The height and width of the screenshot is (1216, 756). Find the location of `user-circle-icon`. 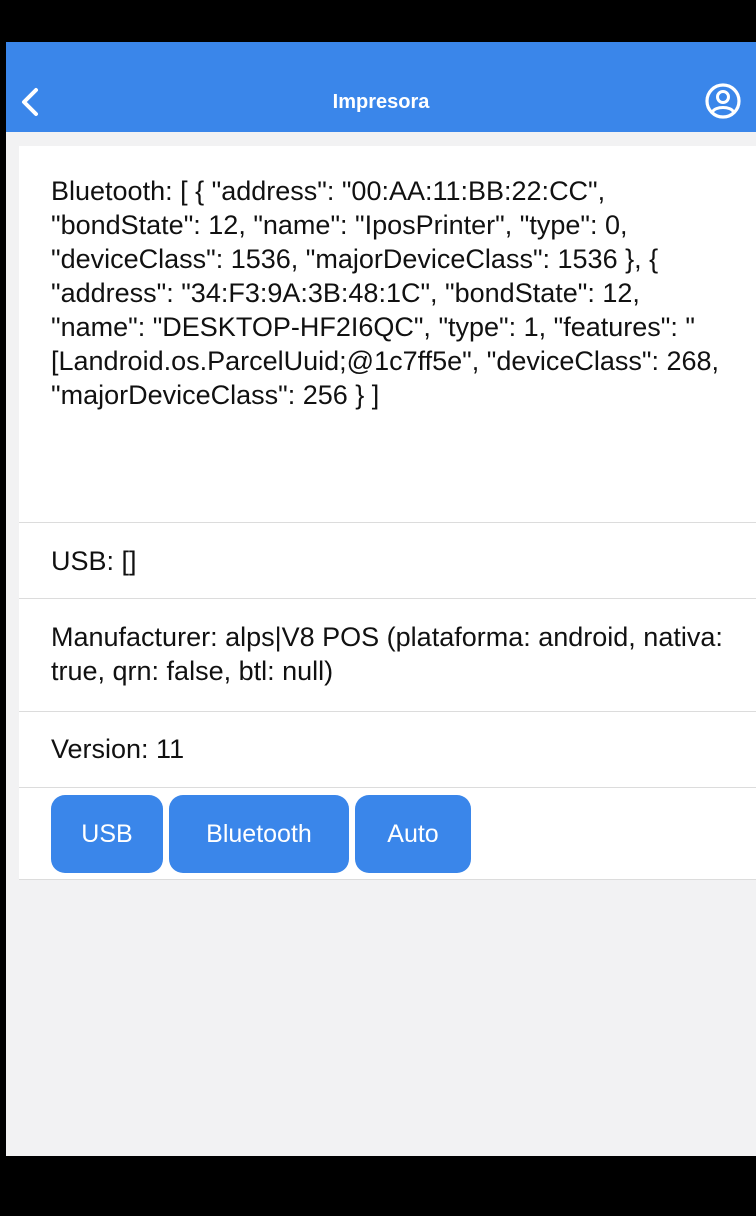

user-circle-icon is located at coordinates (723, 101).